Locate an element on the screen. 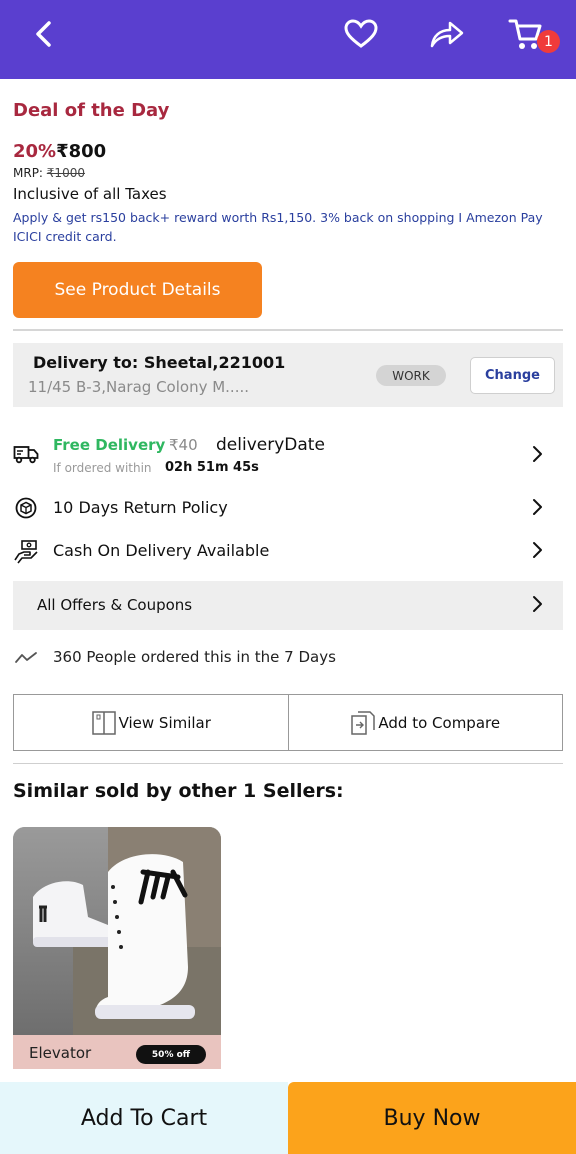 The height and width of the screenshot is (1154, 576). mrp-value: ₹1000 is located at coordinates (65, 173).